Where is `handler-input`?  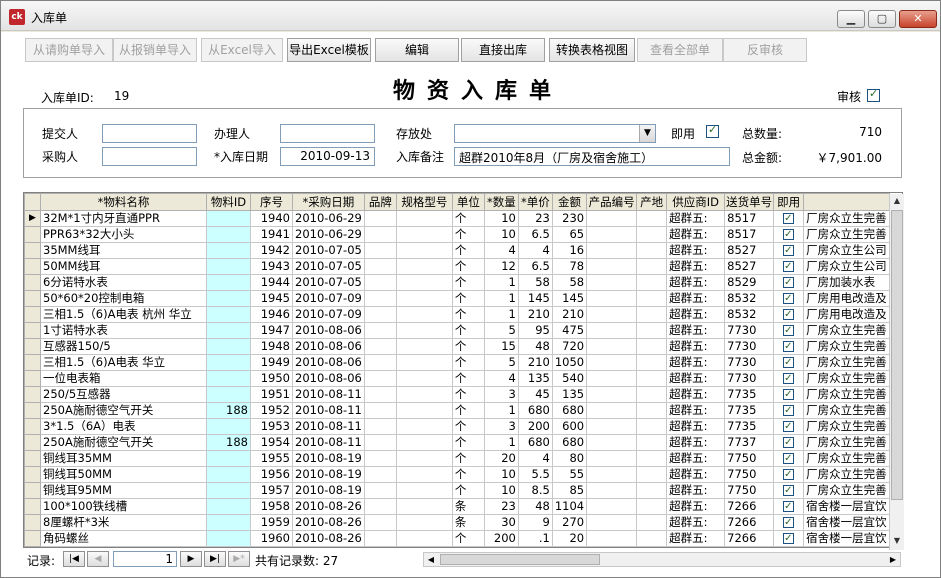
handler-input is located at coordinates (327, 133).